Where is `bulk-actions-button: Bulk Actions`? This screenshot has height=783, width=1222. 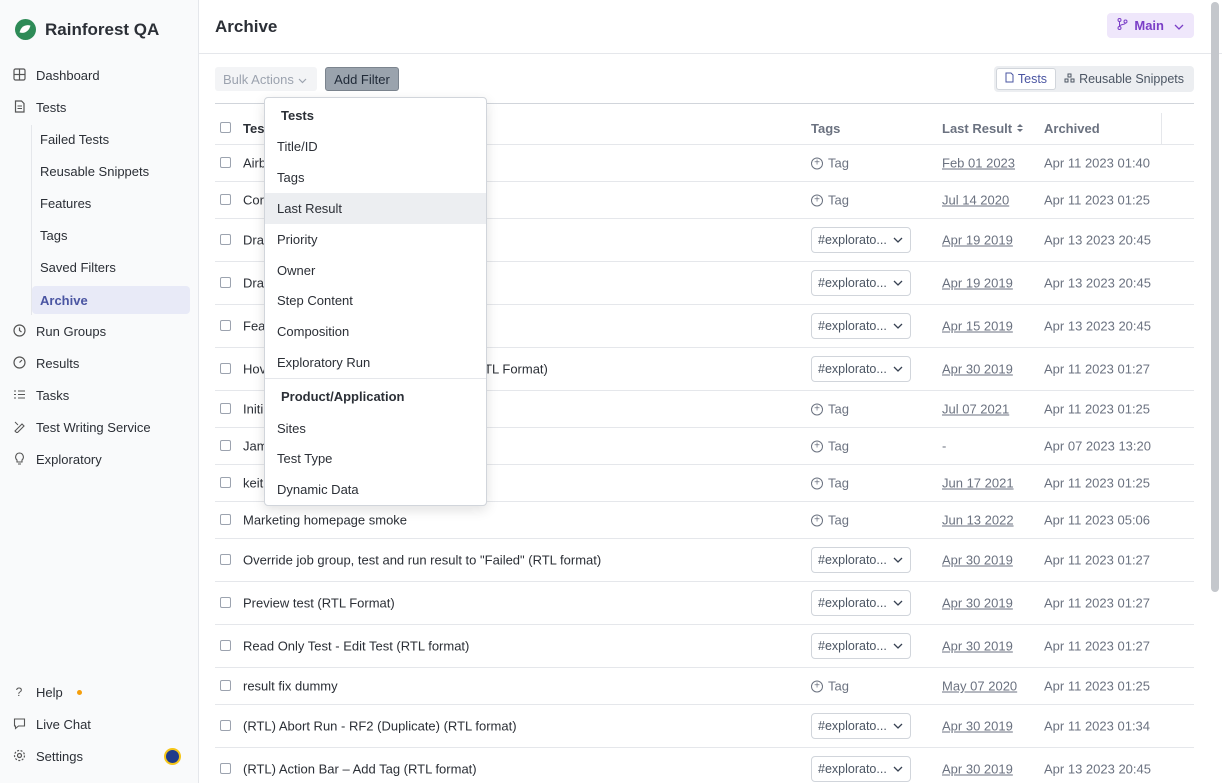 bulk-actions-button: Bulk Actions is located at coordinates (266, 79).